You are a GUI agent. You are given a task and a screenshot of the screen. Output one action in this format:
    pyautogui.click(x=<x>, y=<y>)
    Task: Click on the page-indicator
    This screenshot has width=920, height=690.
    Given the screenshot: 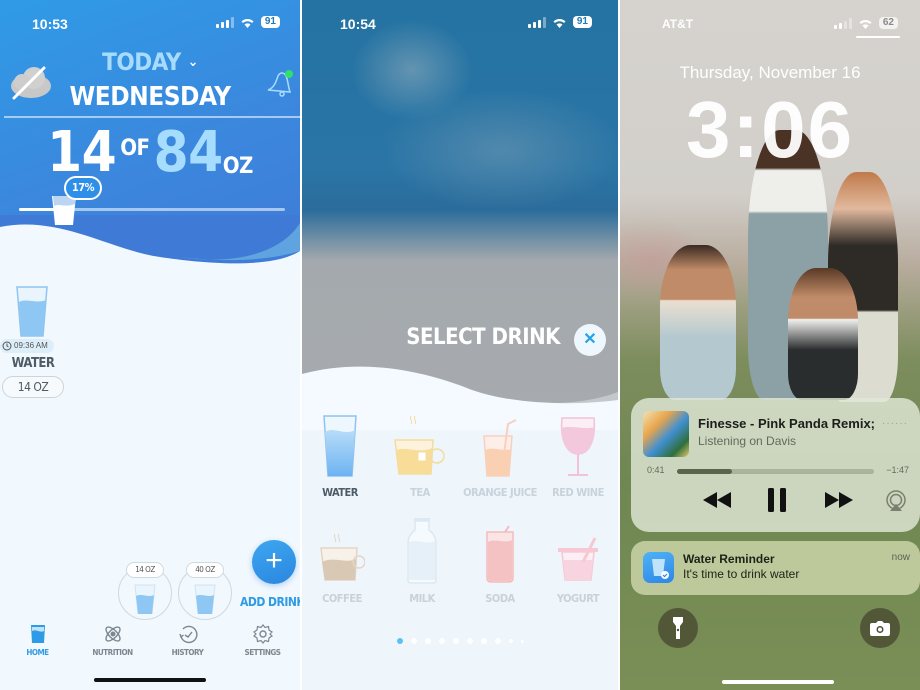 What is the action you would take?
    pyautogui.click(x=460, y=641)
    